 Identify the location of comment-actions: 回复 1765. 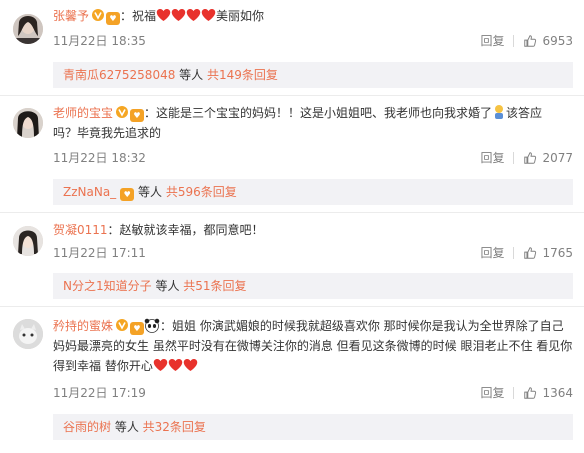
(526, 253).